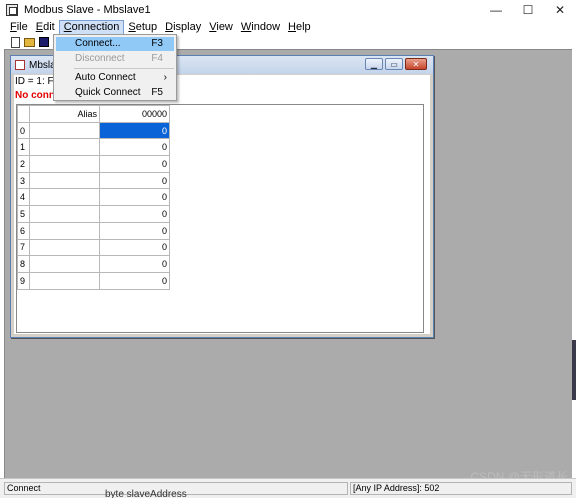 The height and width of the screenshot is (498, 576). I want to click on new-button, so click(15, 42).